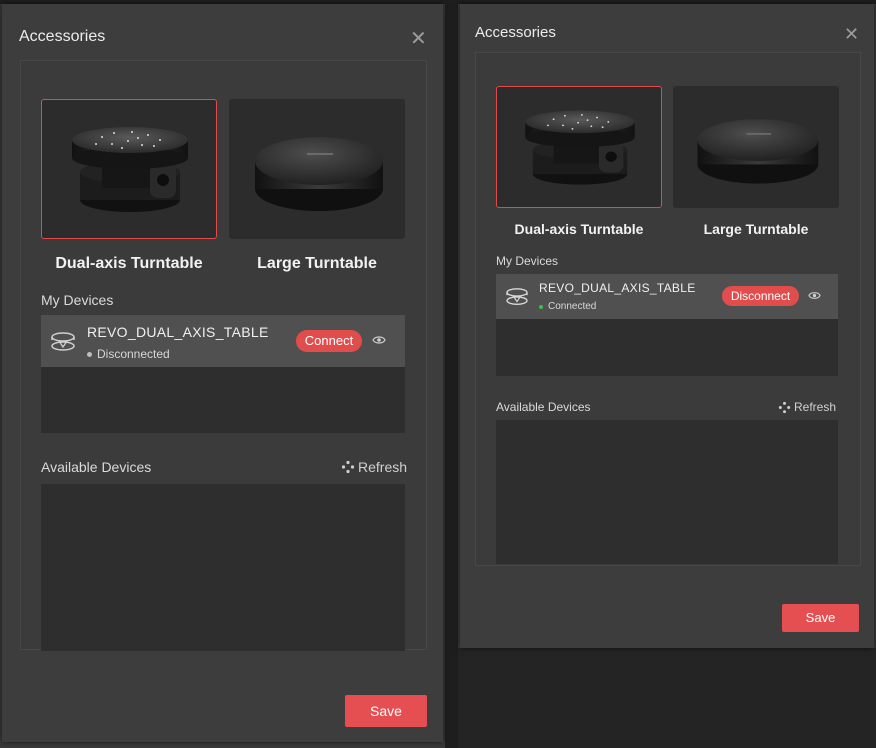 The image size is (876, 748). Describe the element at coordinates (572, 306) in the screenshot. I see `device-status-text: Connected` at that location.